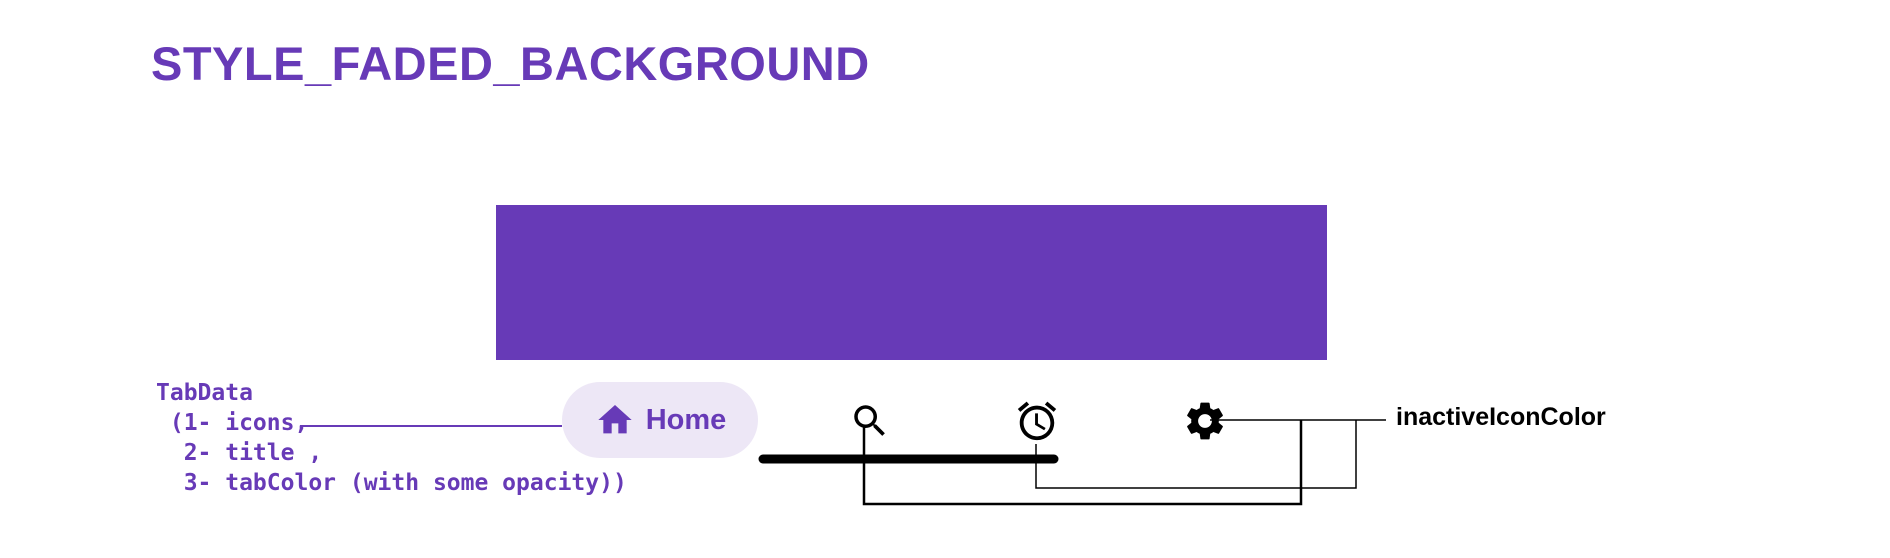 This screenshot has height=558, width=1890. Describe the element at coordinates (1205, 421) in the screenshot. I see `gear-icon` at that location.